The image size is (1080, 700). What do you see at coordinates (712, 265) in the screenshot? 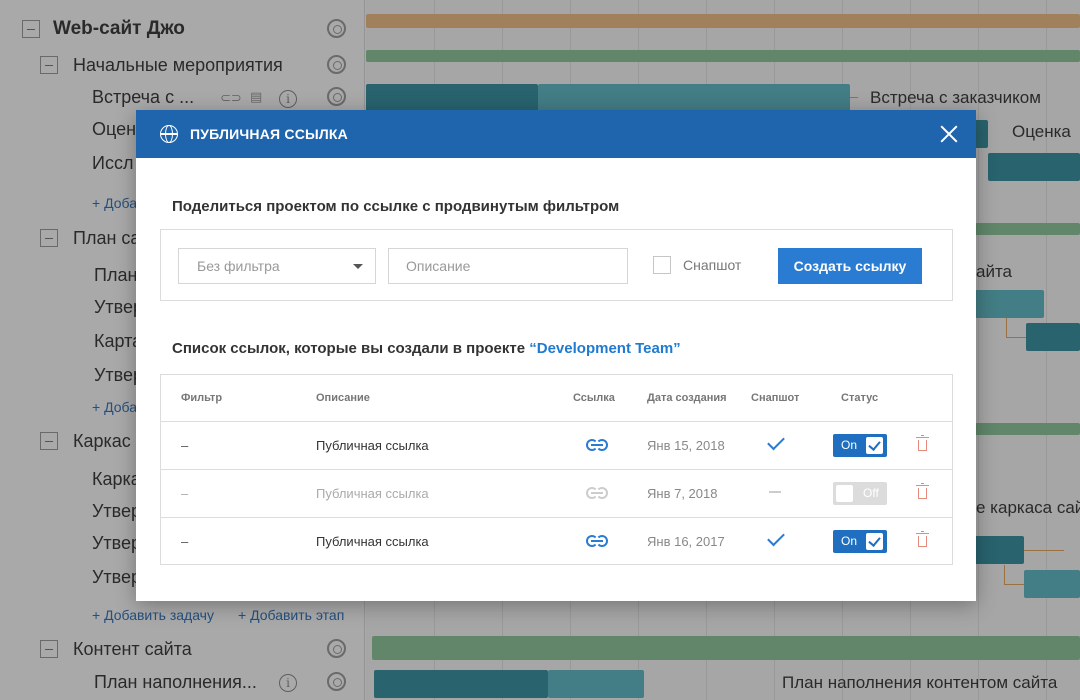
I see `snapshot-label: Снапшот` at bounding box center [712, 265].